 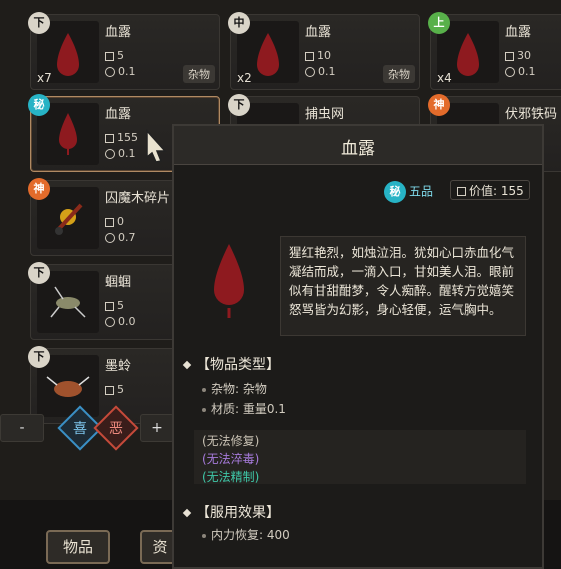 What do you see at coordinates (244, 408) in the screenshot?
I see `type-line: 材质: 重量0.1` at bounding box center [244, 408].